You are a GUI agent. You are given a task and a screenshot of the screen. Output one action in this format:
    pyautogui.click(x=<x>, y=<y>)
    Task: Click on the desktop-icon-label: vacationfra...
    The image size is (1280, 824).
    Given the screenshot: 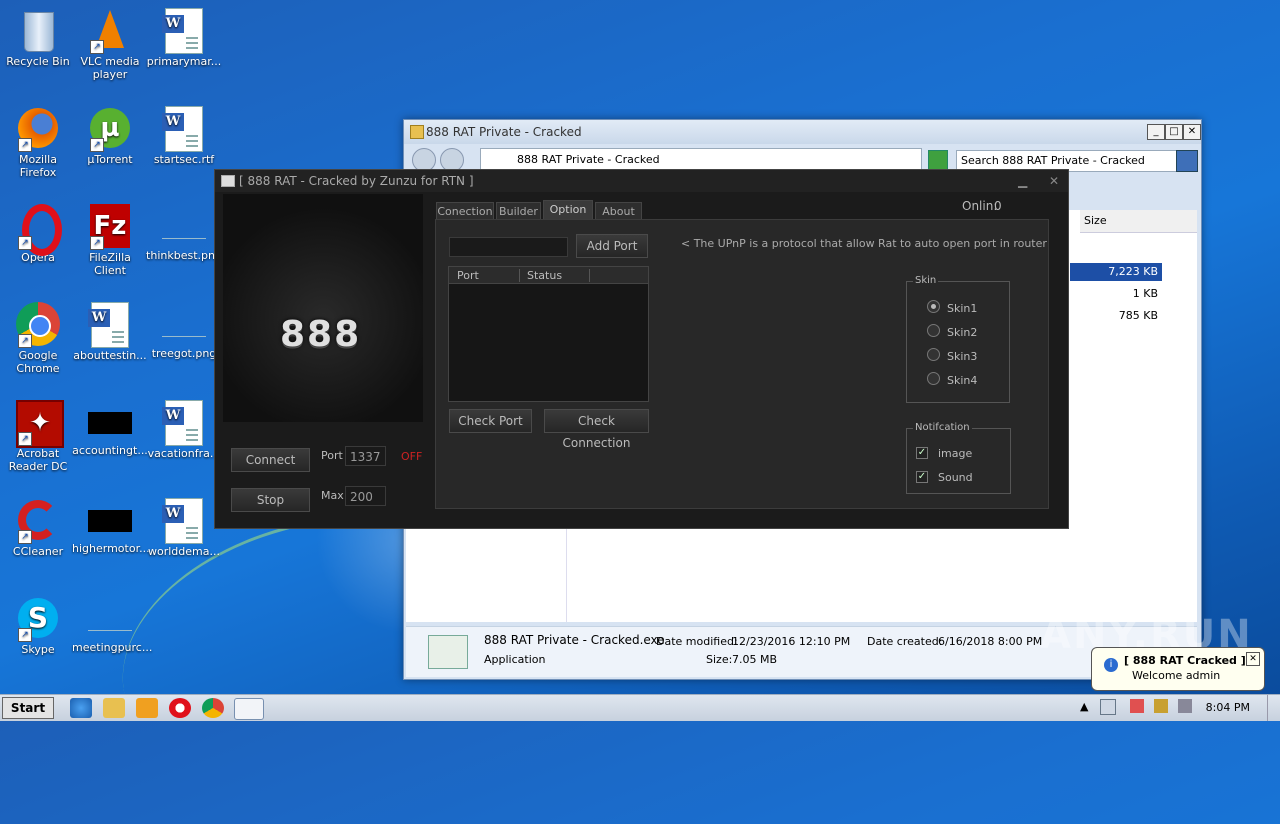 What is the action you would take?
    pyautogui.click(x=184, y=453)
    